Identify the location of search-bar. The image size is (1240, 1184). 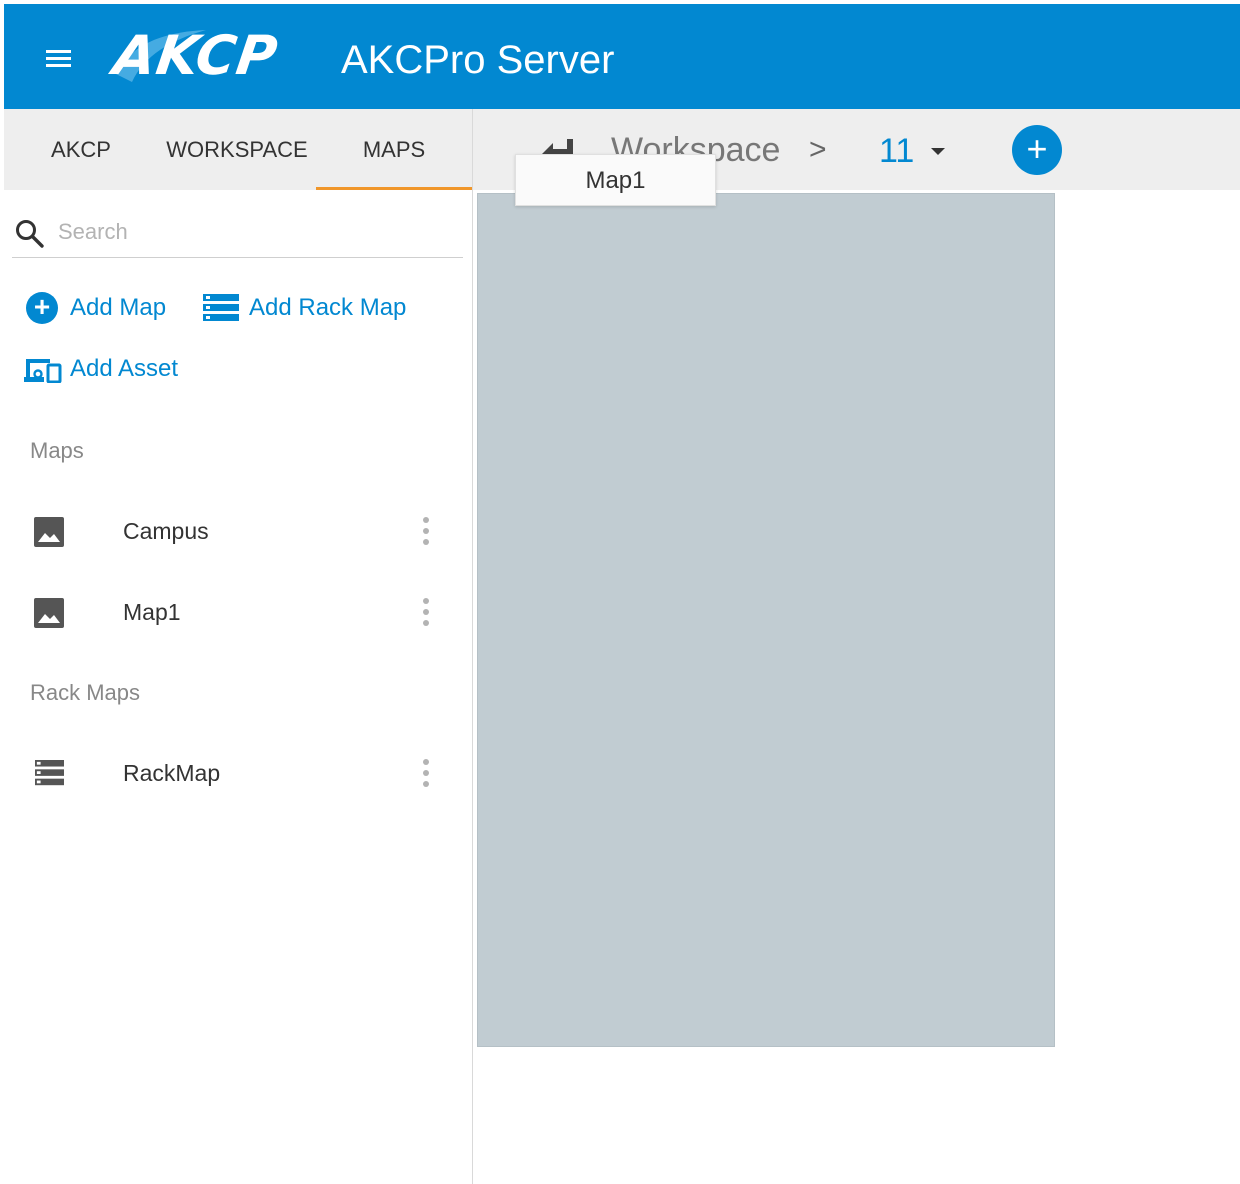
(237, 232).